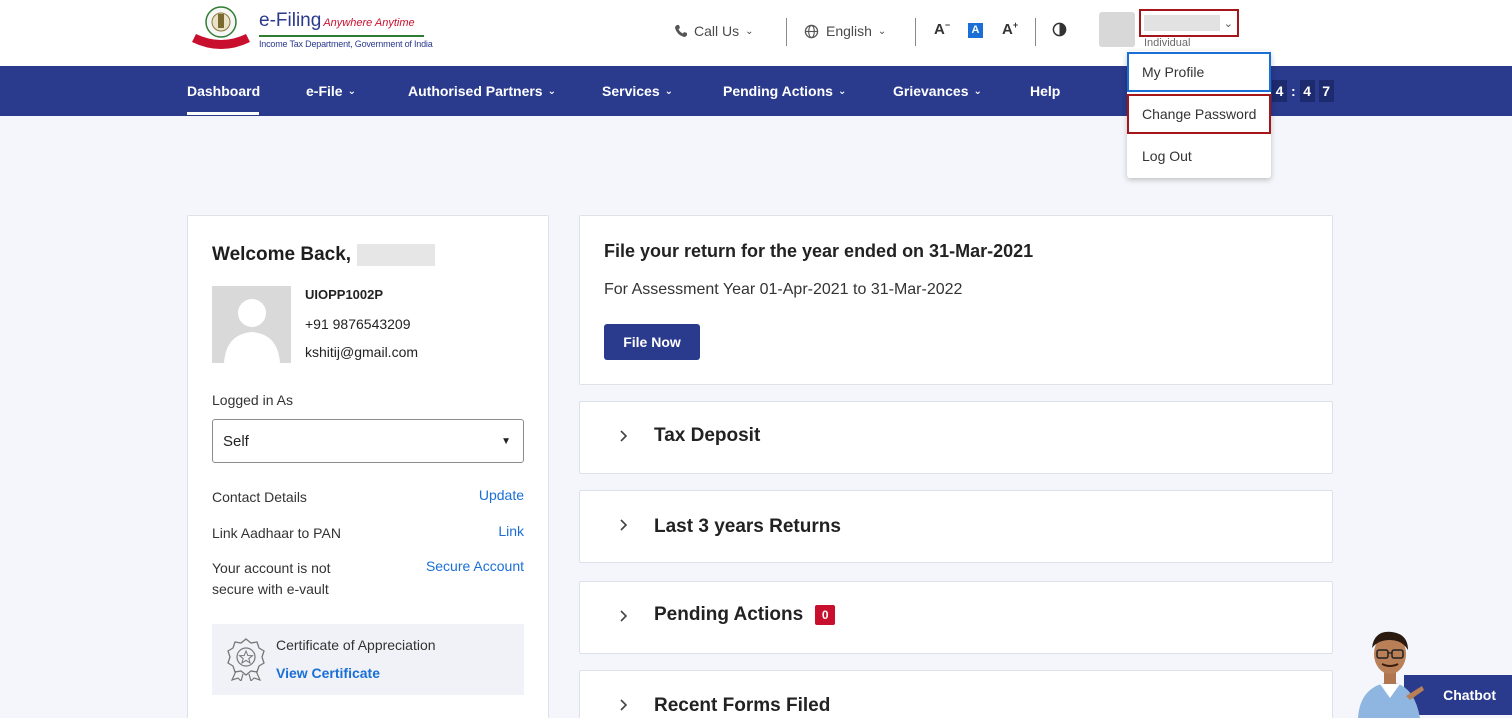  Describe the element at coordinates (637, 91) in the screenshot. I see `nav-services: Services ⌄` at that location.